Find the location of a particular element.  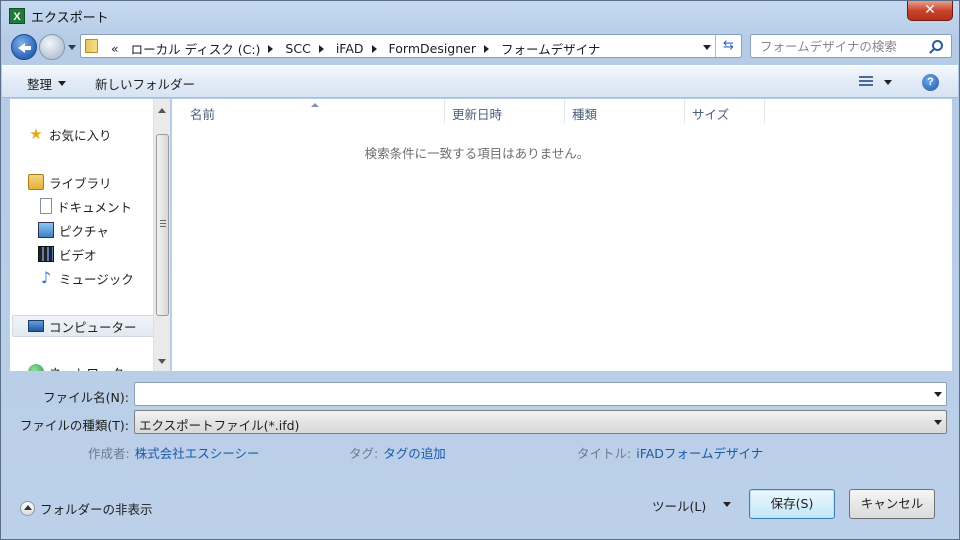

column-header-size: サイズ is located at coordinates (725, 111).